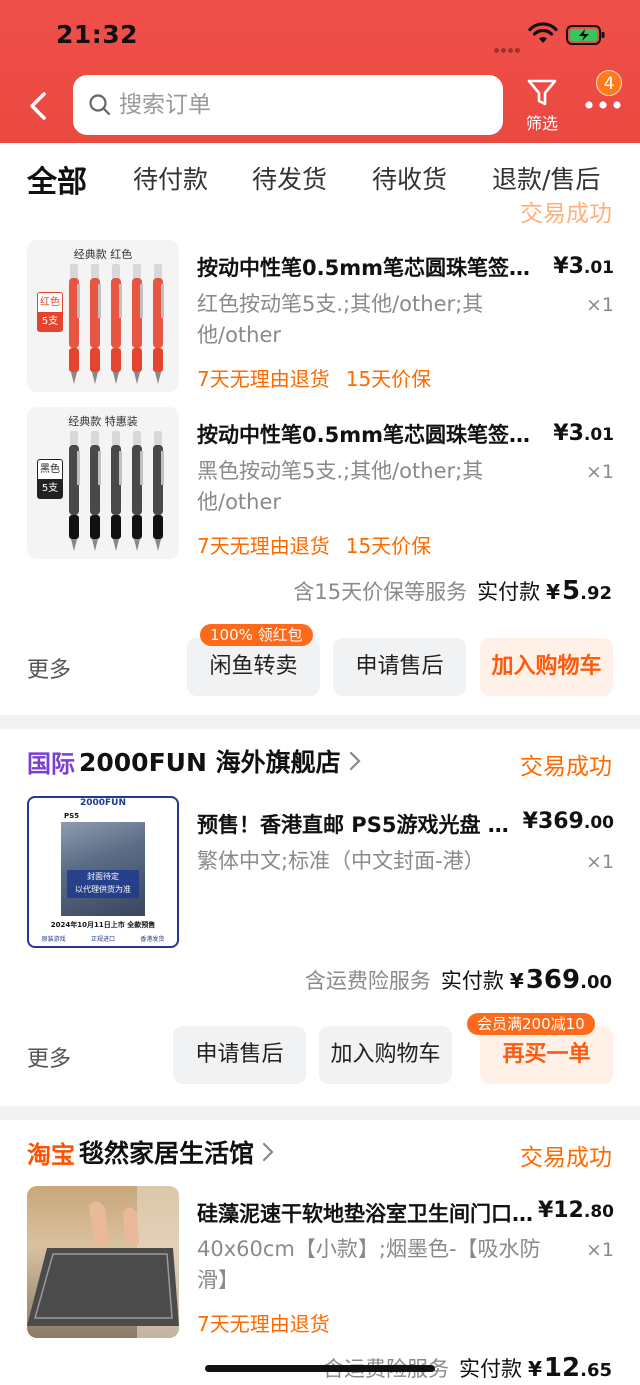  Describe the element at coordinates (367, 1213) in the screenshot. I see `product-title: 硅藻泥速干软地垫浴室卫生间门口吸水防滑` at that location.